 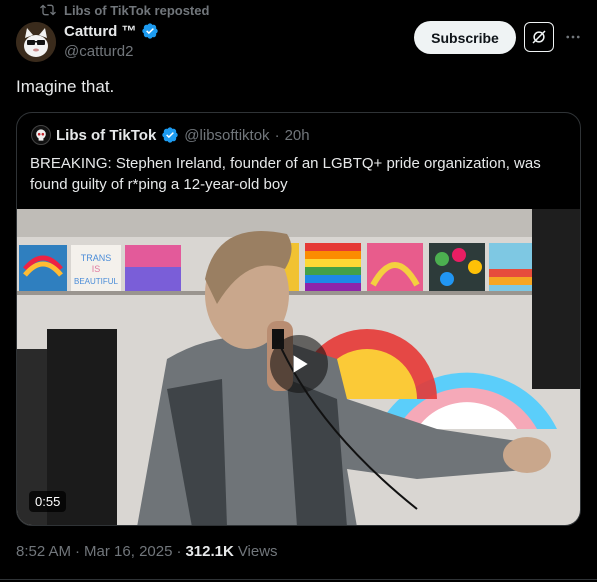 I want to click on video-duration: 0:55, so click(x=48, y=501).